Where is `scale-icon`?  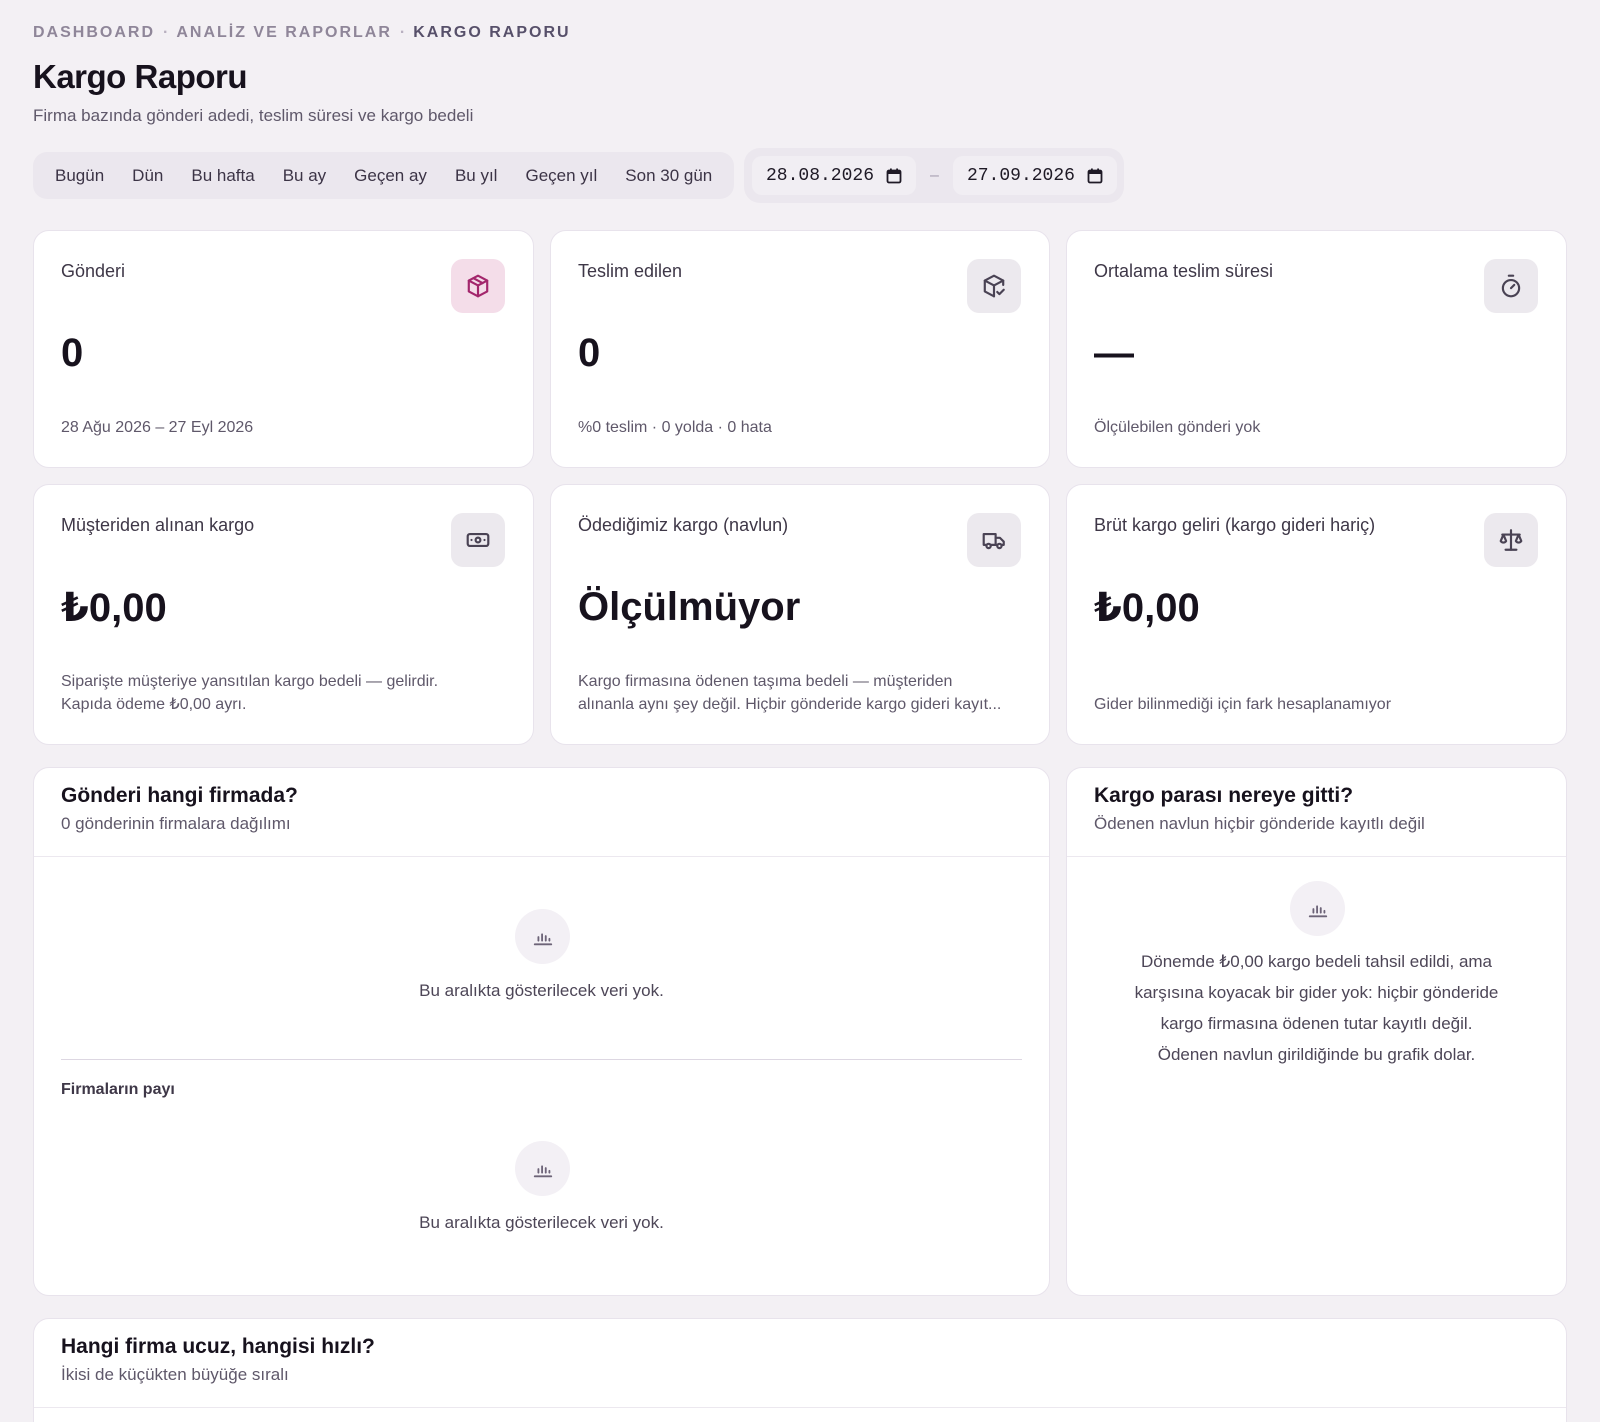 scale-icon is located at coordinates (1511, 540).